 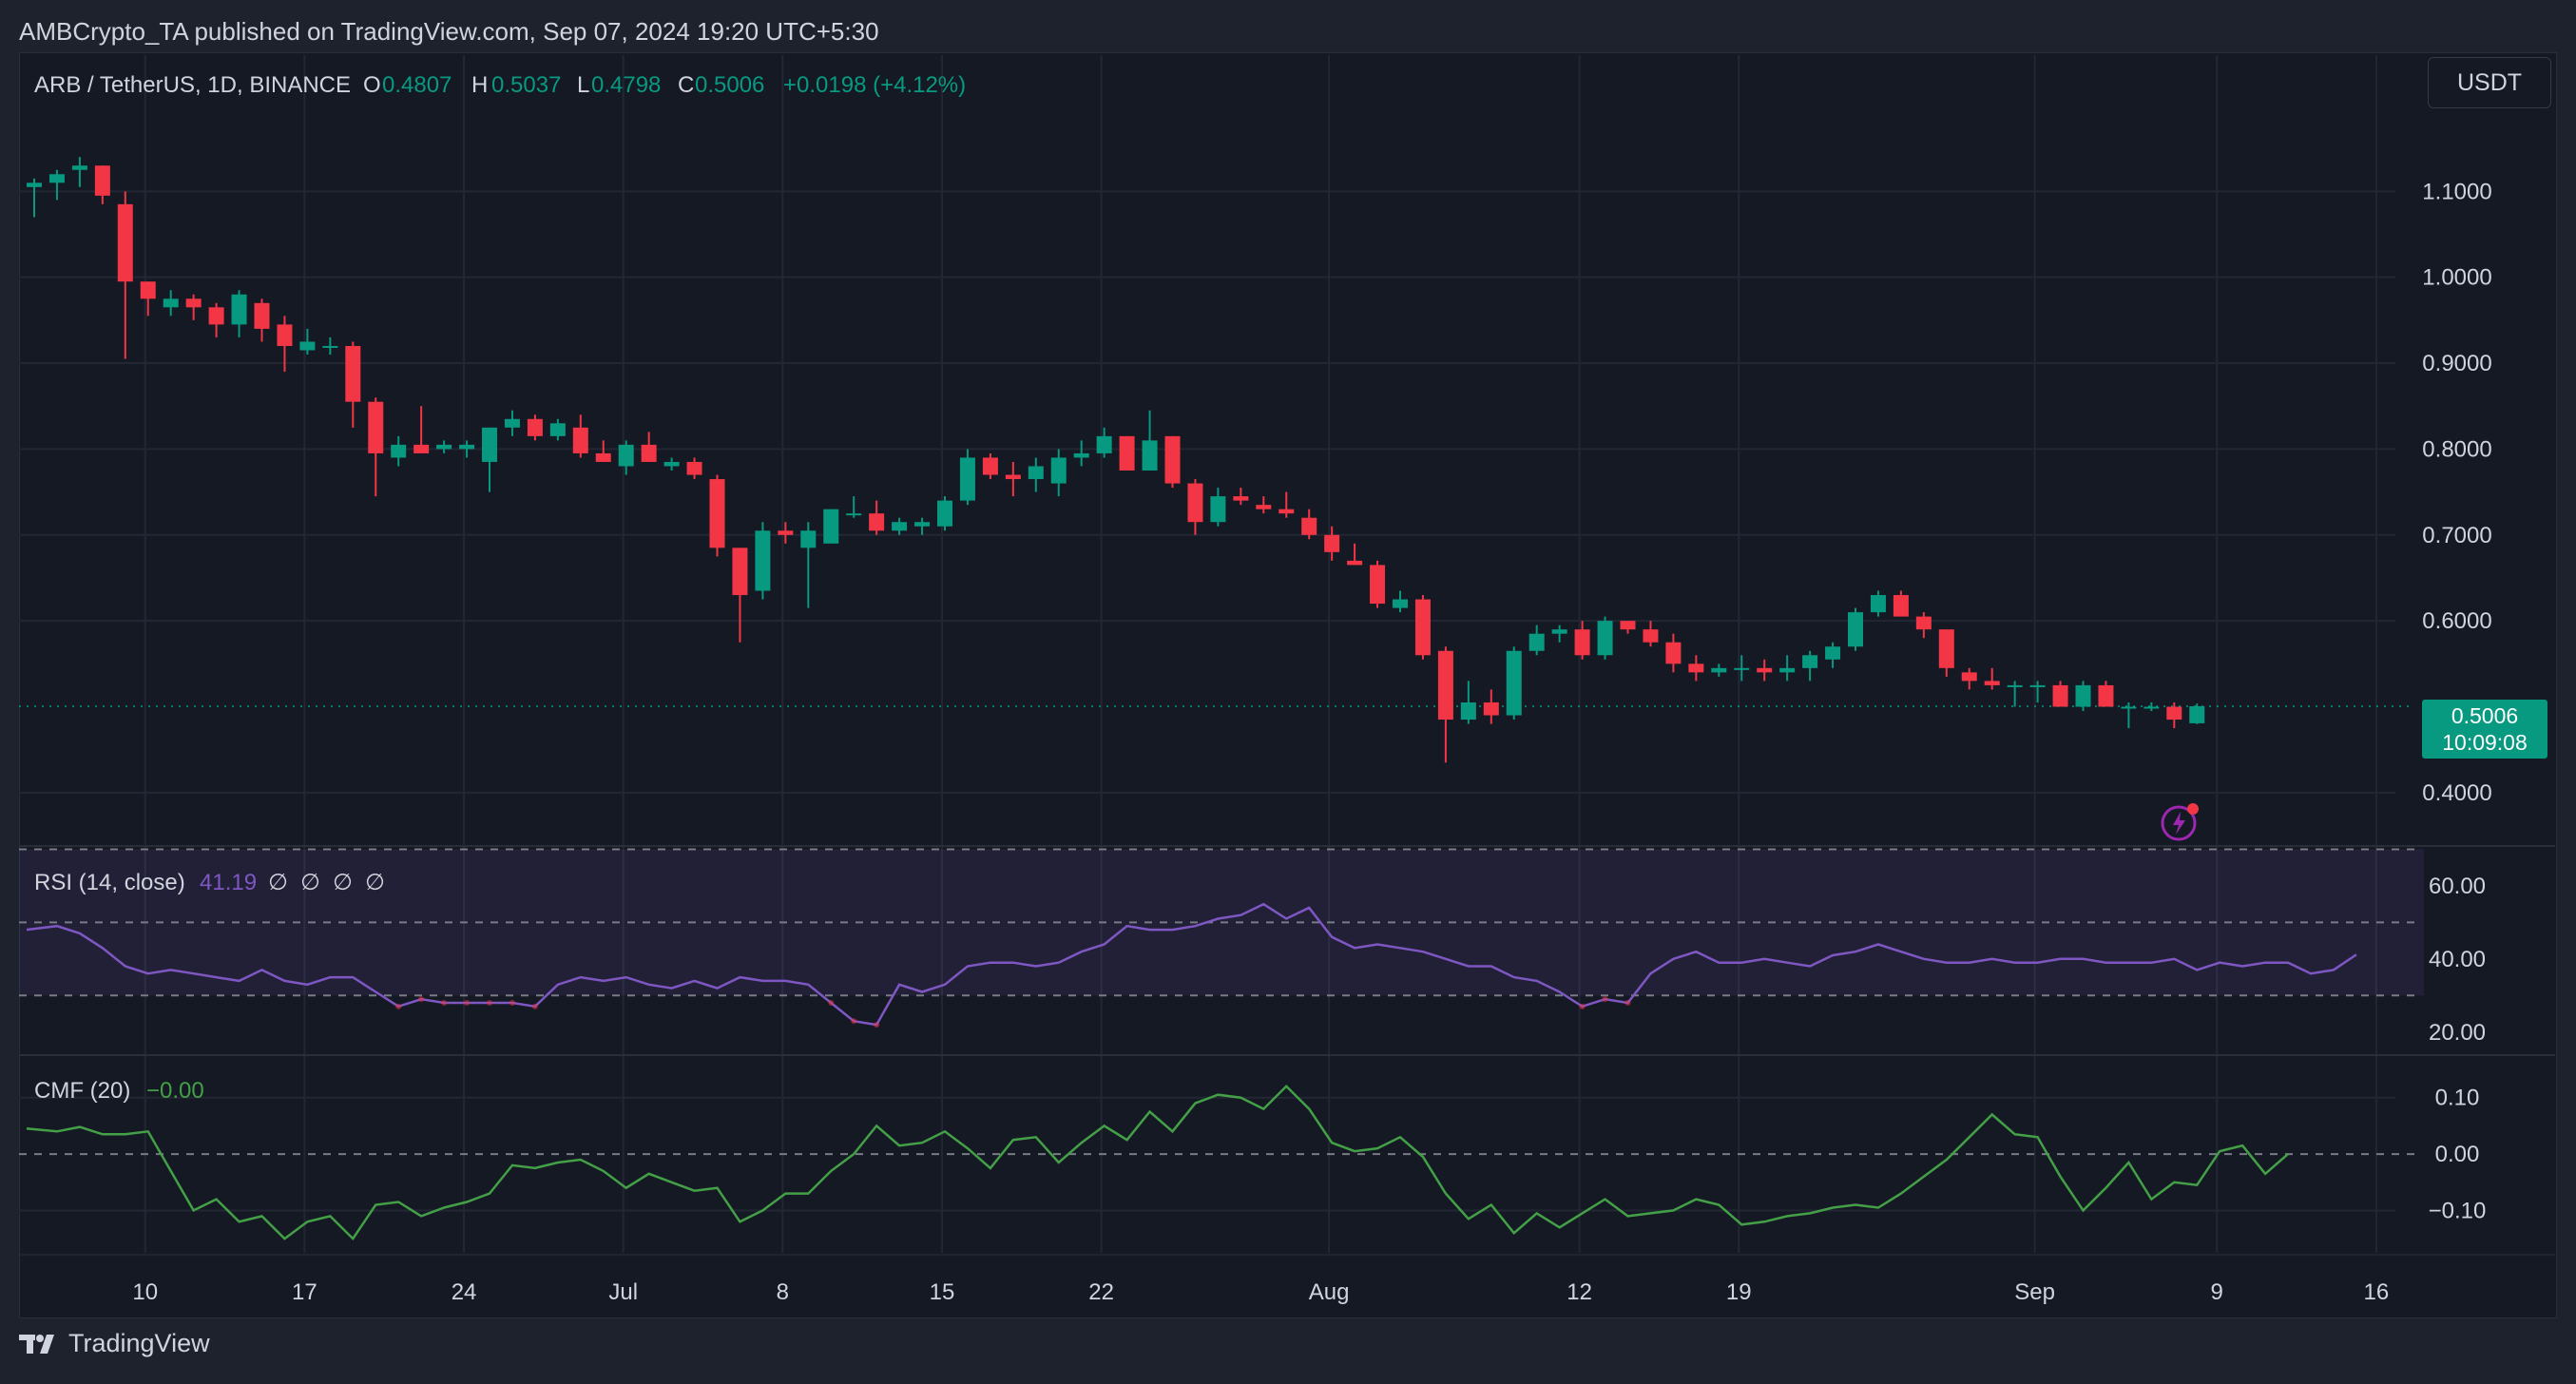 I want to click on time-tick-label: 16, so click(x=2376, y=1292).